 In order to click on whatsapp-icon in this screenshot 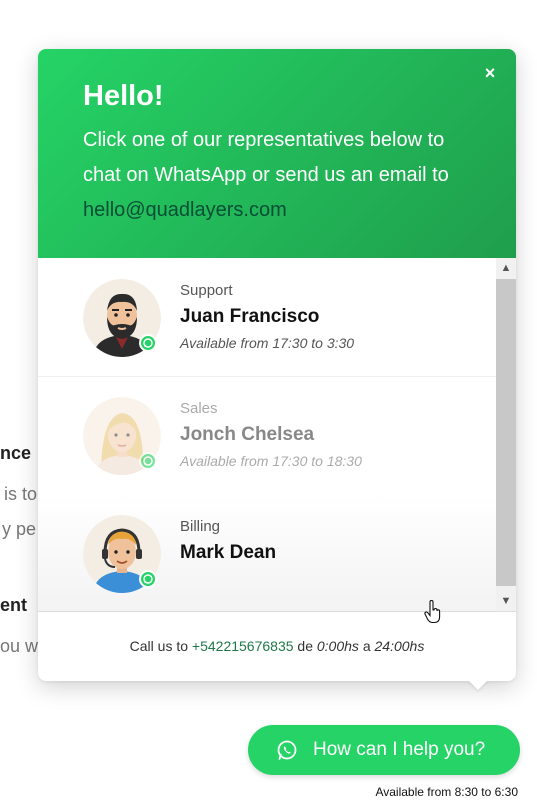, I will do `click(287, 750)`.